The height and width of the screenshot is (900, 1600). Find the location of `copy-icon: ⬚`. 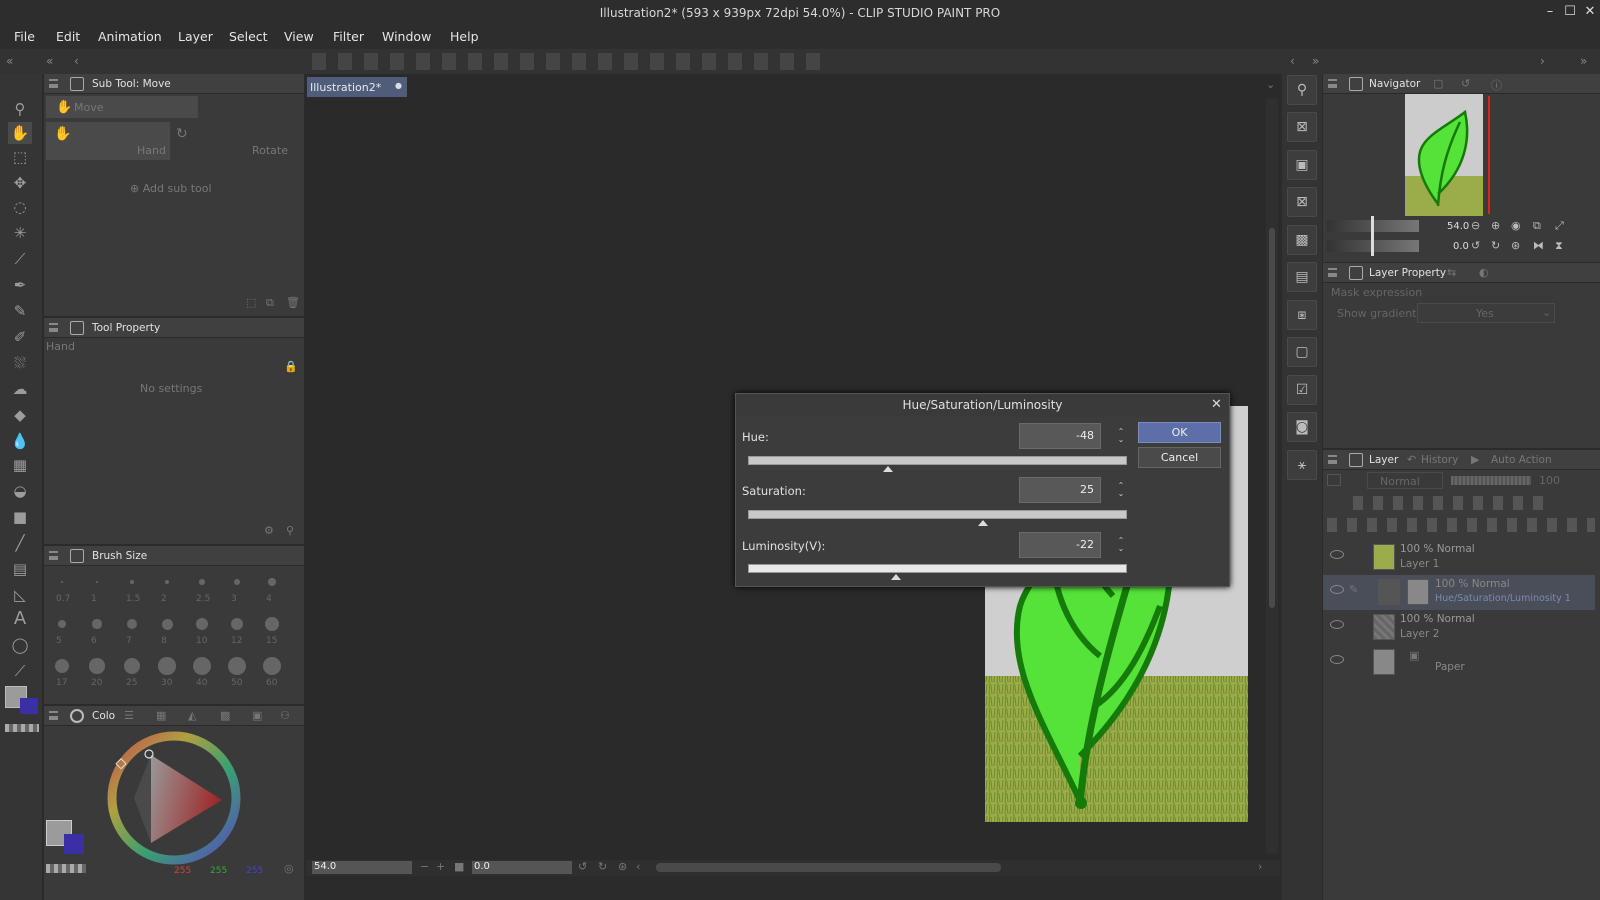

copy-icon: ⬚ is located at coordinates (251, 302).